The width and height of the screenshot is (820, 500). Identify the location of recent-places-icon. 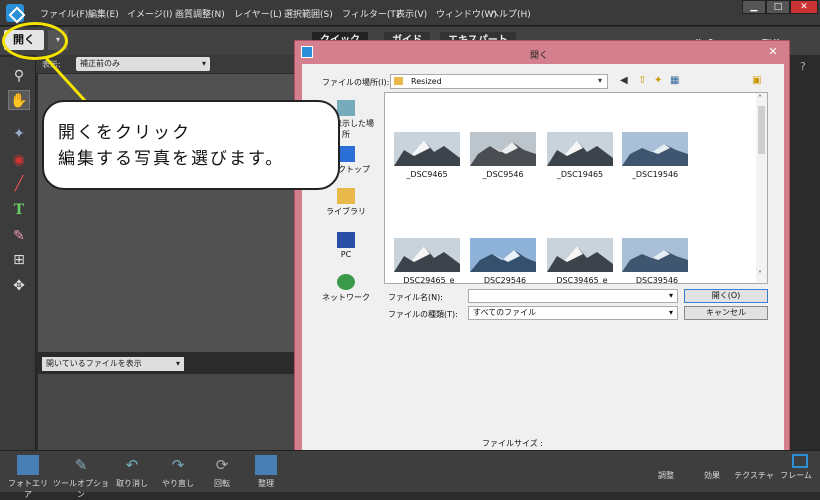
(346, 108).